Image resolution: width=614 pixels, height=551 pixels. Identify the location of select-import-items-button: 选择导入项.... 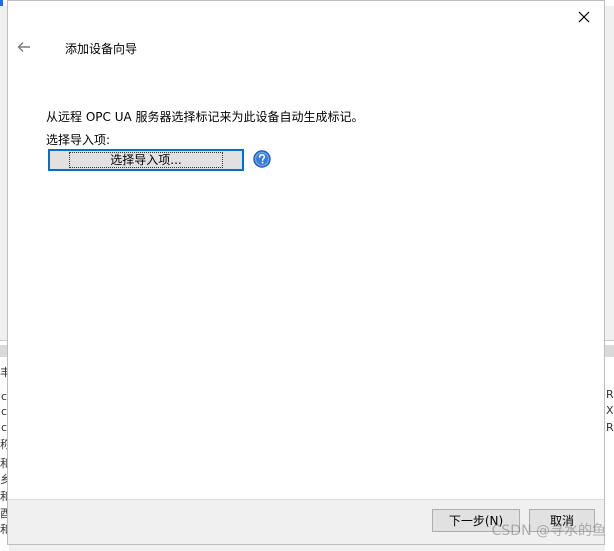
(146, 160).